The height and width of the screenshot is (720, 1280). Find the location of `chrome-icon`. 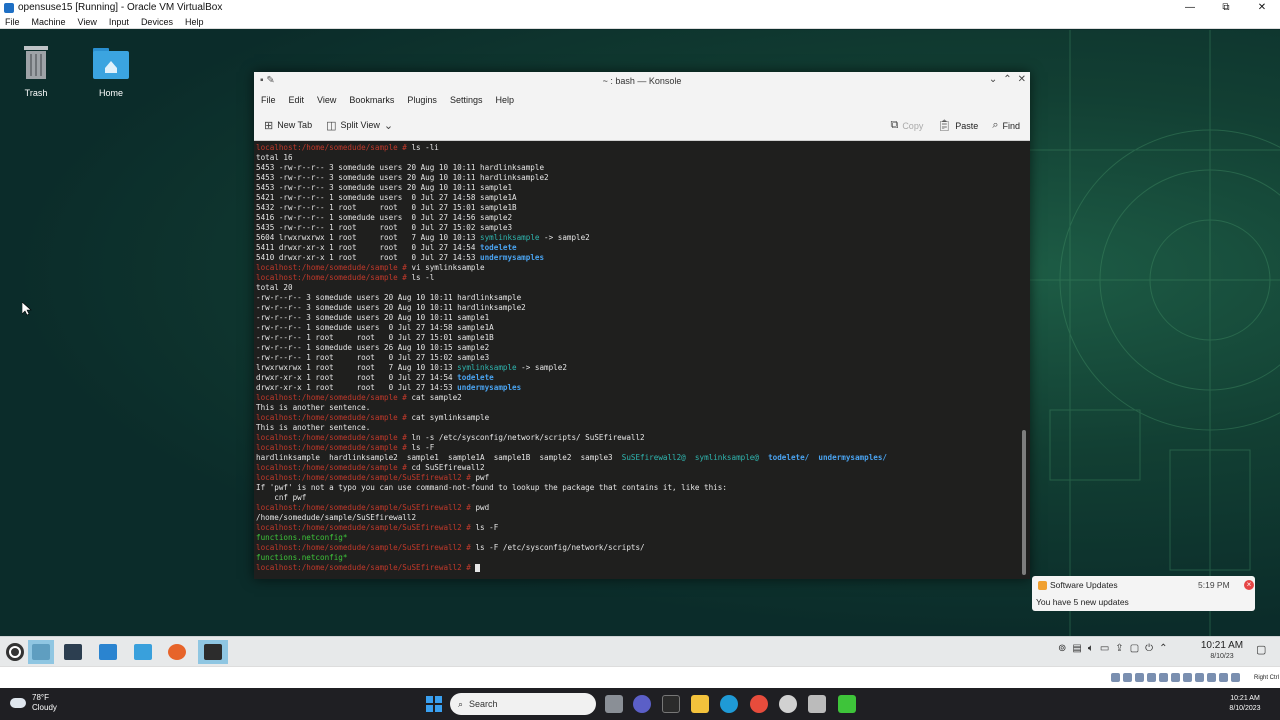

chrome-icon is located at coordinates (759, 704).